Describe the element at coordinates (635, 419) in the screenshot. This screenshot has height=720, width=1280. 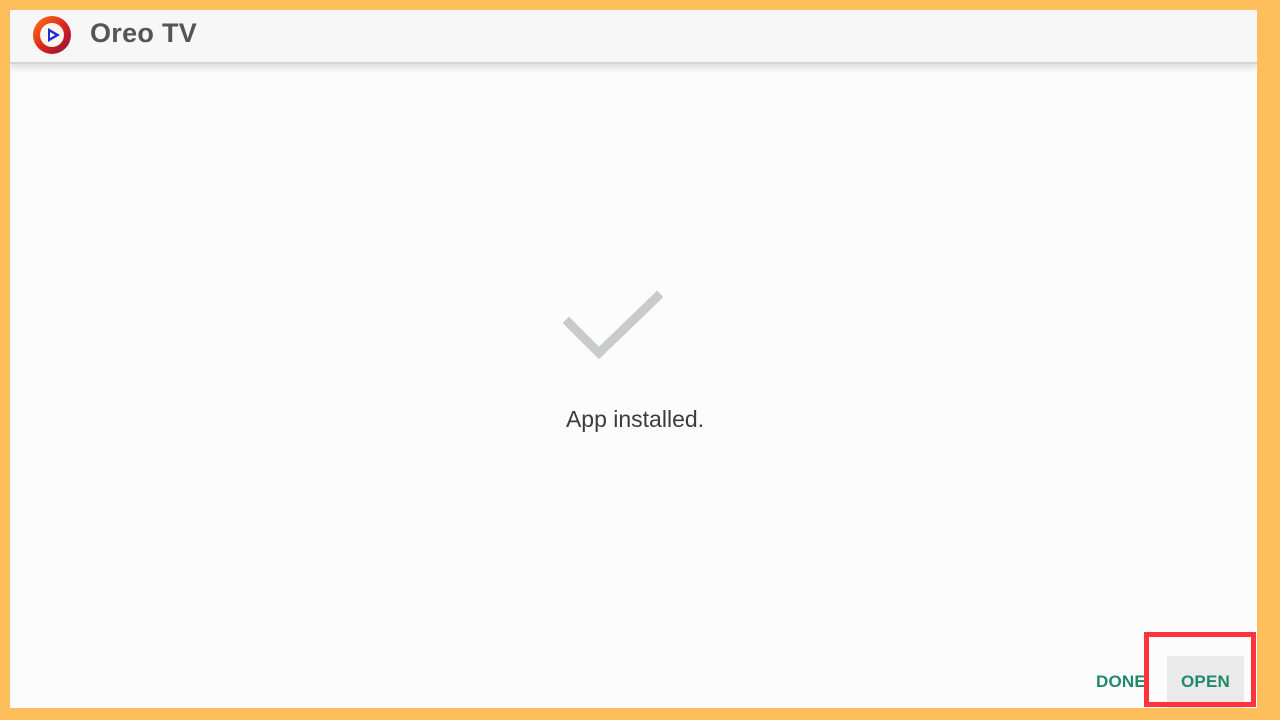
I see `install-status-text: App installed.` at that location.